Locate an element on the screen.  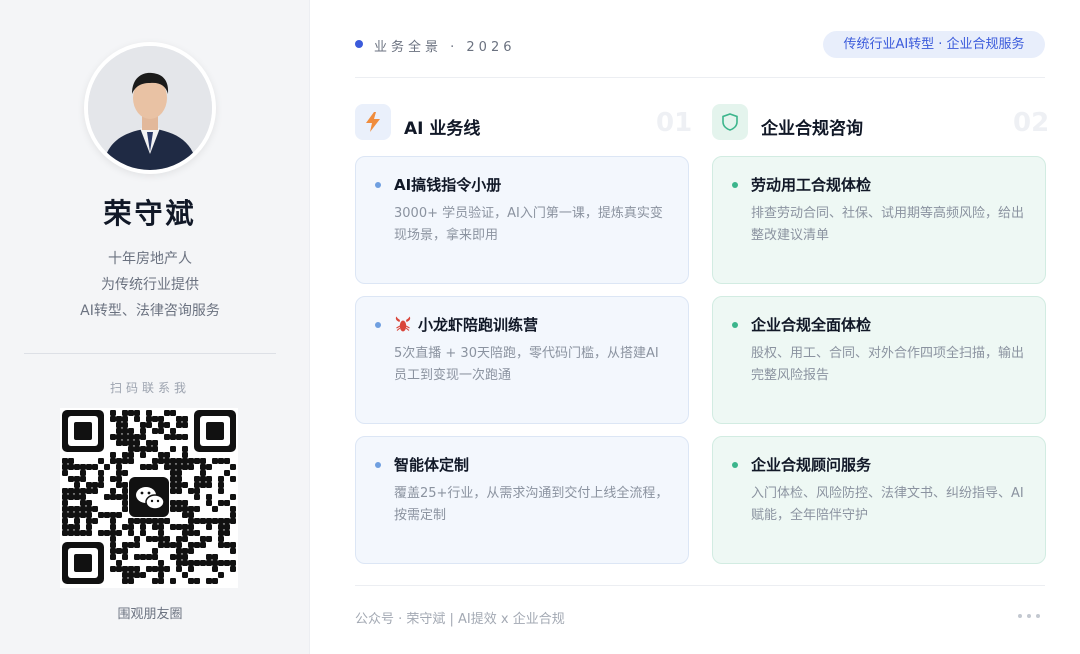
qr-caption: 围观朋友圈 is located at coordinates (150, 614).